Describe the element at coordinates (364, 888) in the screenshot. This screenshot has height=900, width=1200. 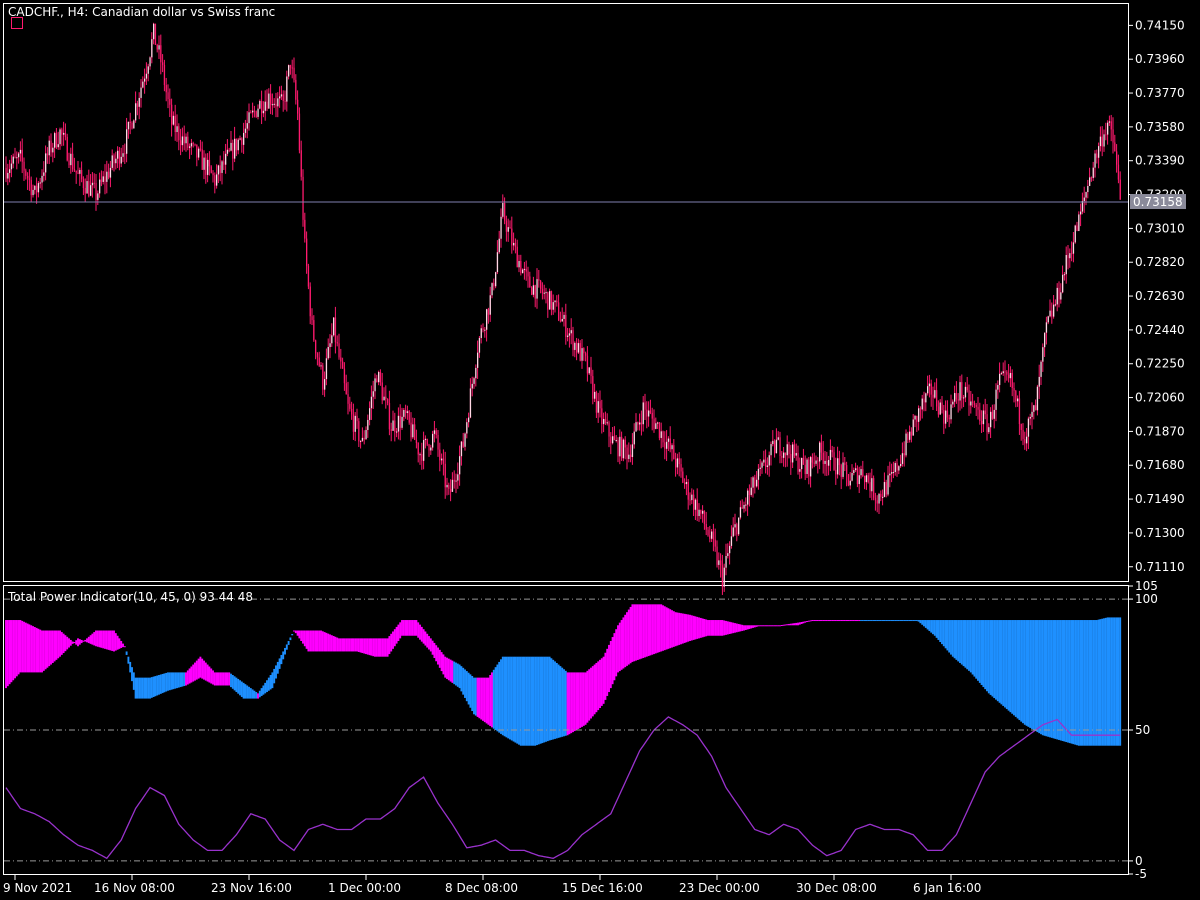
I see `time-tick-label: 1 Dec 00:00` at that location.